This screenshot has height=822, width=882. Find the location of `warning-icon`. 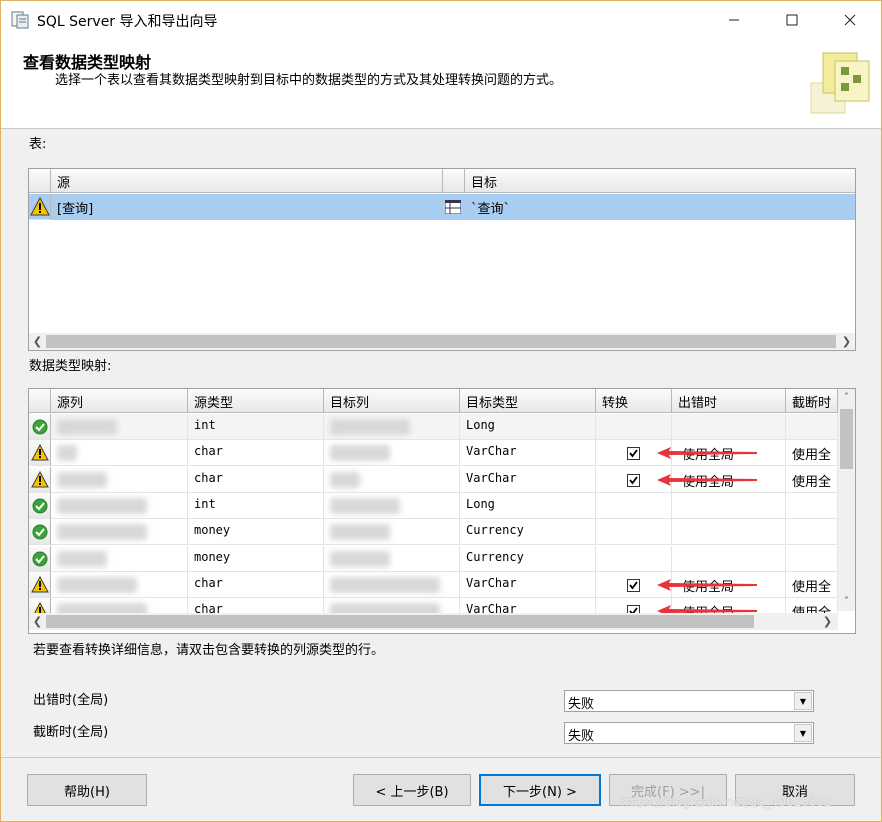

warning-icon is located at coordinates (40, 584).